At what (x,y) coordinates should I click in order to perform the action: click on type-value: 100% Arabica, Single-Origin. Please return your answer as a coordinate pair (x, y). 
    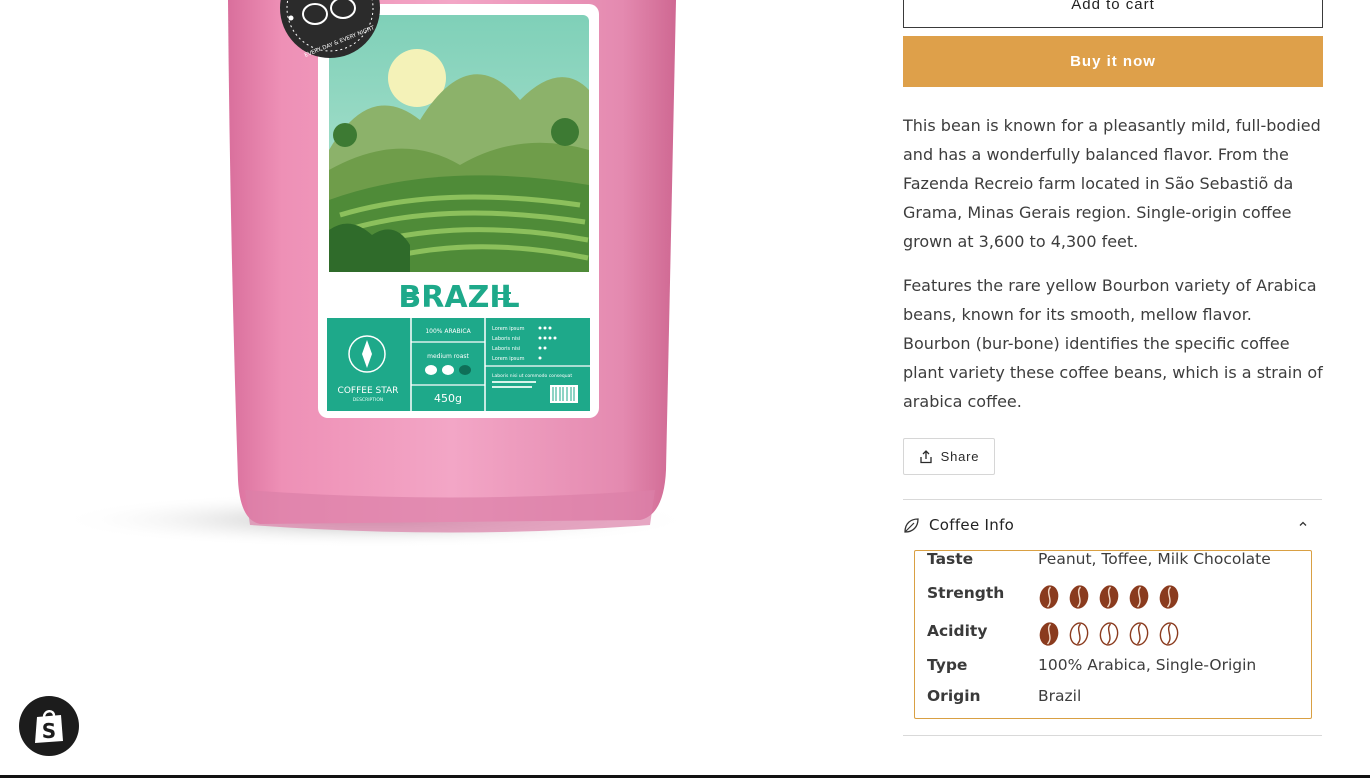
    Looking at the image, I should click on (1147, 665).